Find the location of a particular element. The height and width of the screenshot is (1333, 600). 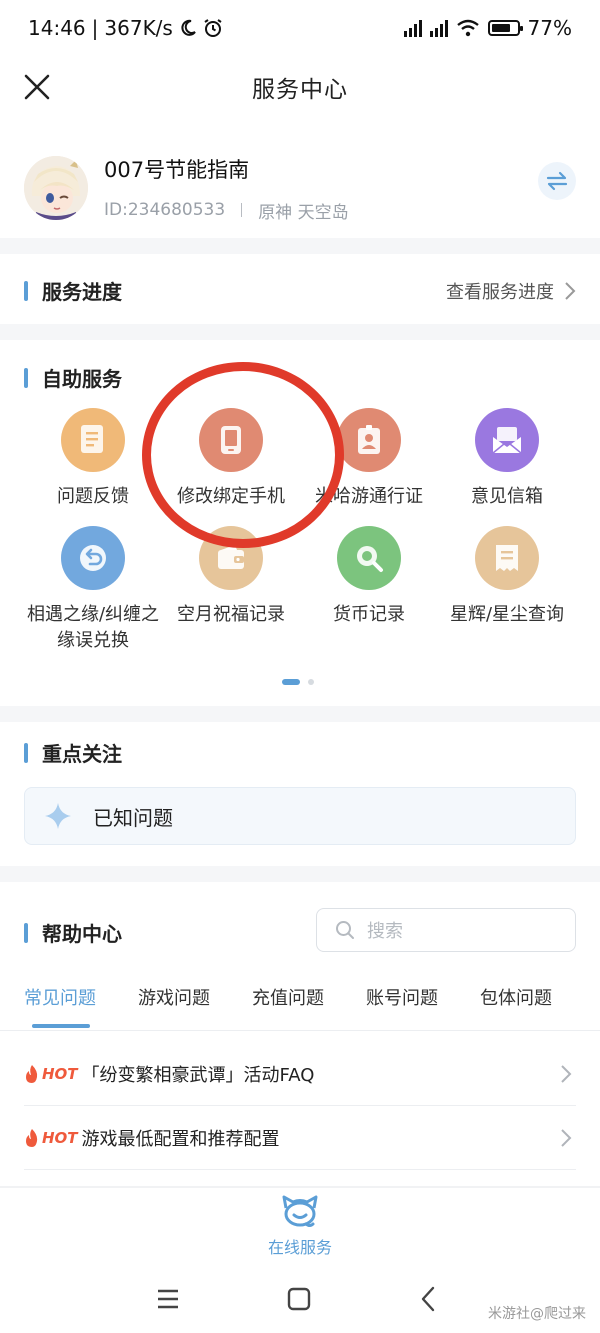

magnifier-icon is located at coordinates (370, 559).